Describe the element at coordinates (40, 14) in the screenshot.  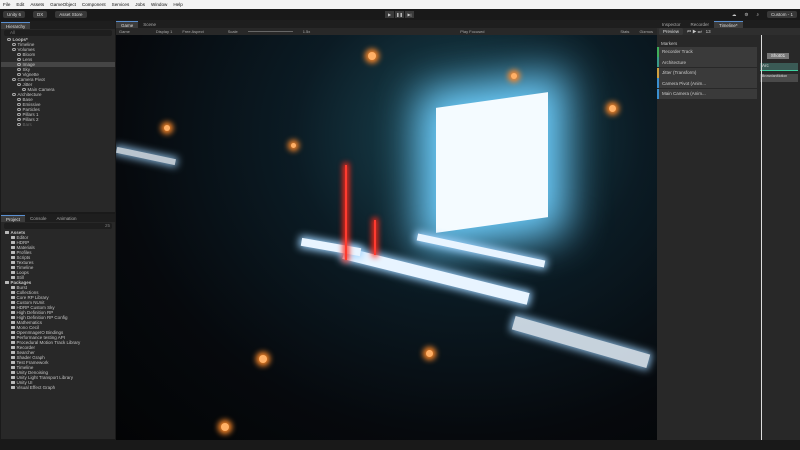
I see `branch-button: DX` at that location.